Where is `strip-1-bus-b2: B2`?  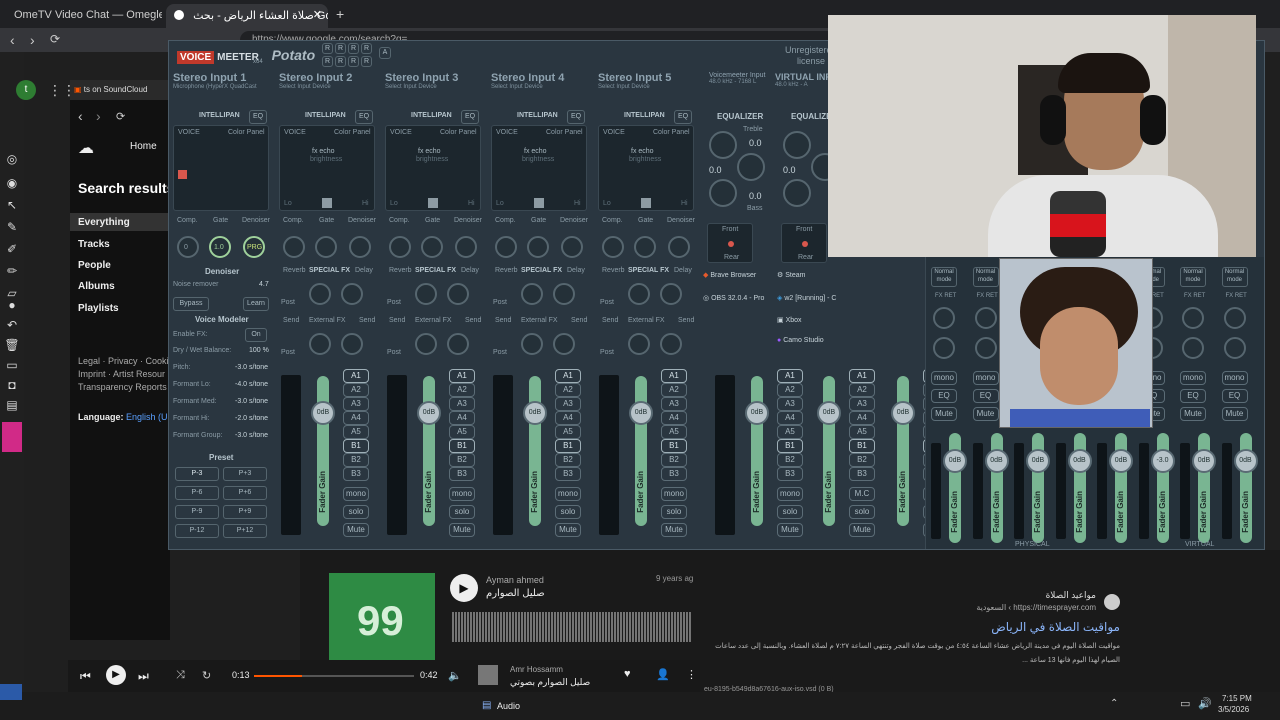 strip-1-bus-b2: B2 is located at coordinates (356, 460).